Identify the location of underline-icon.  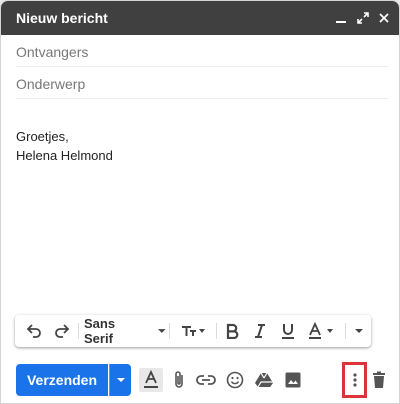
(288, 331).